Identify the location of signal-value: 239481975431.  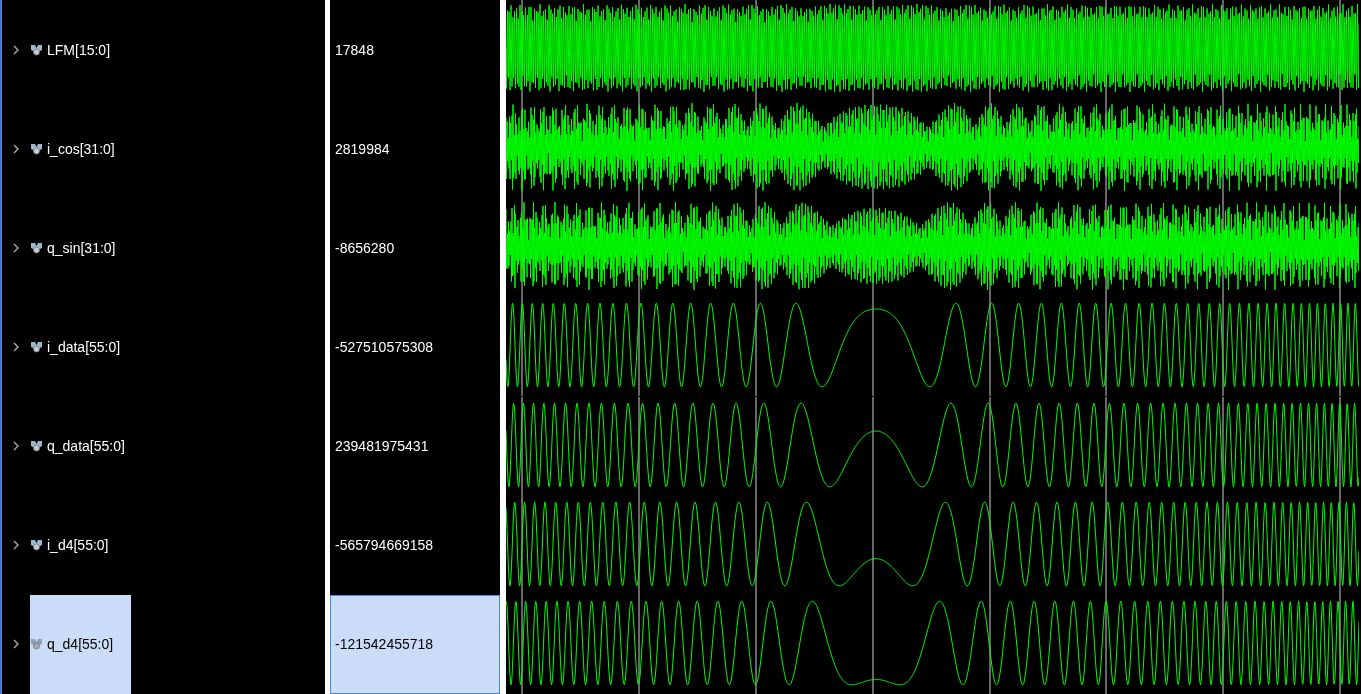
(382, 447).